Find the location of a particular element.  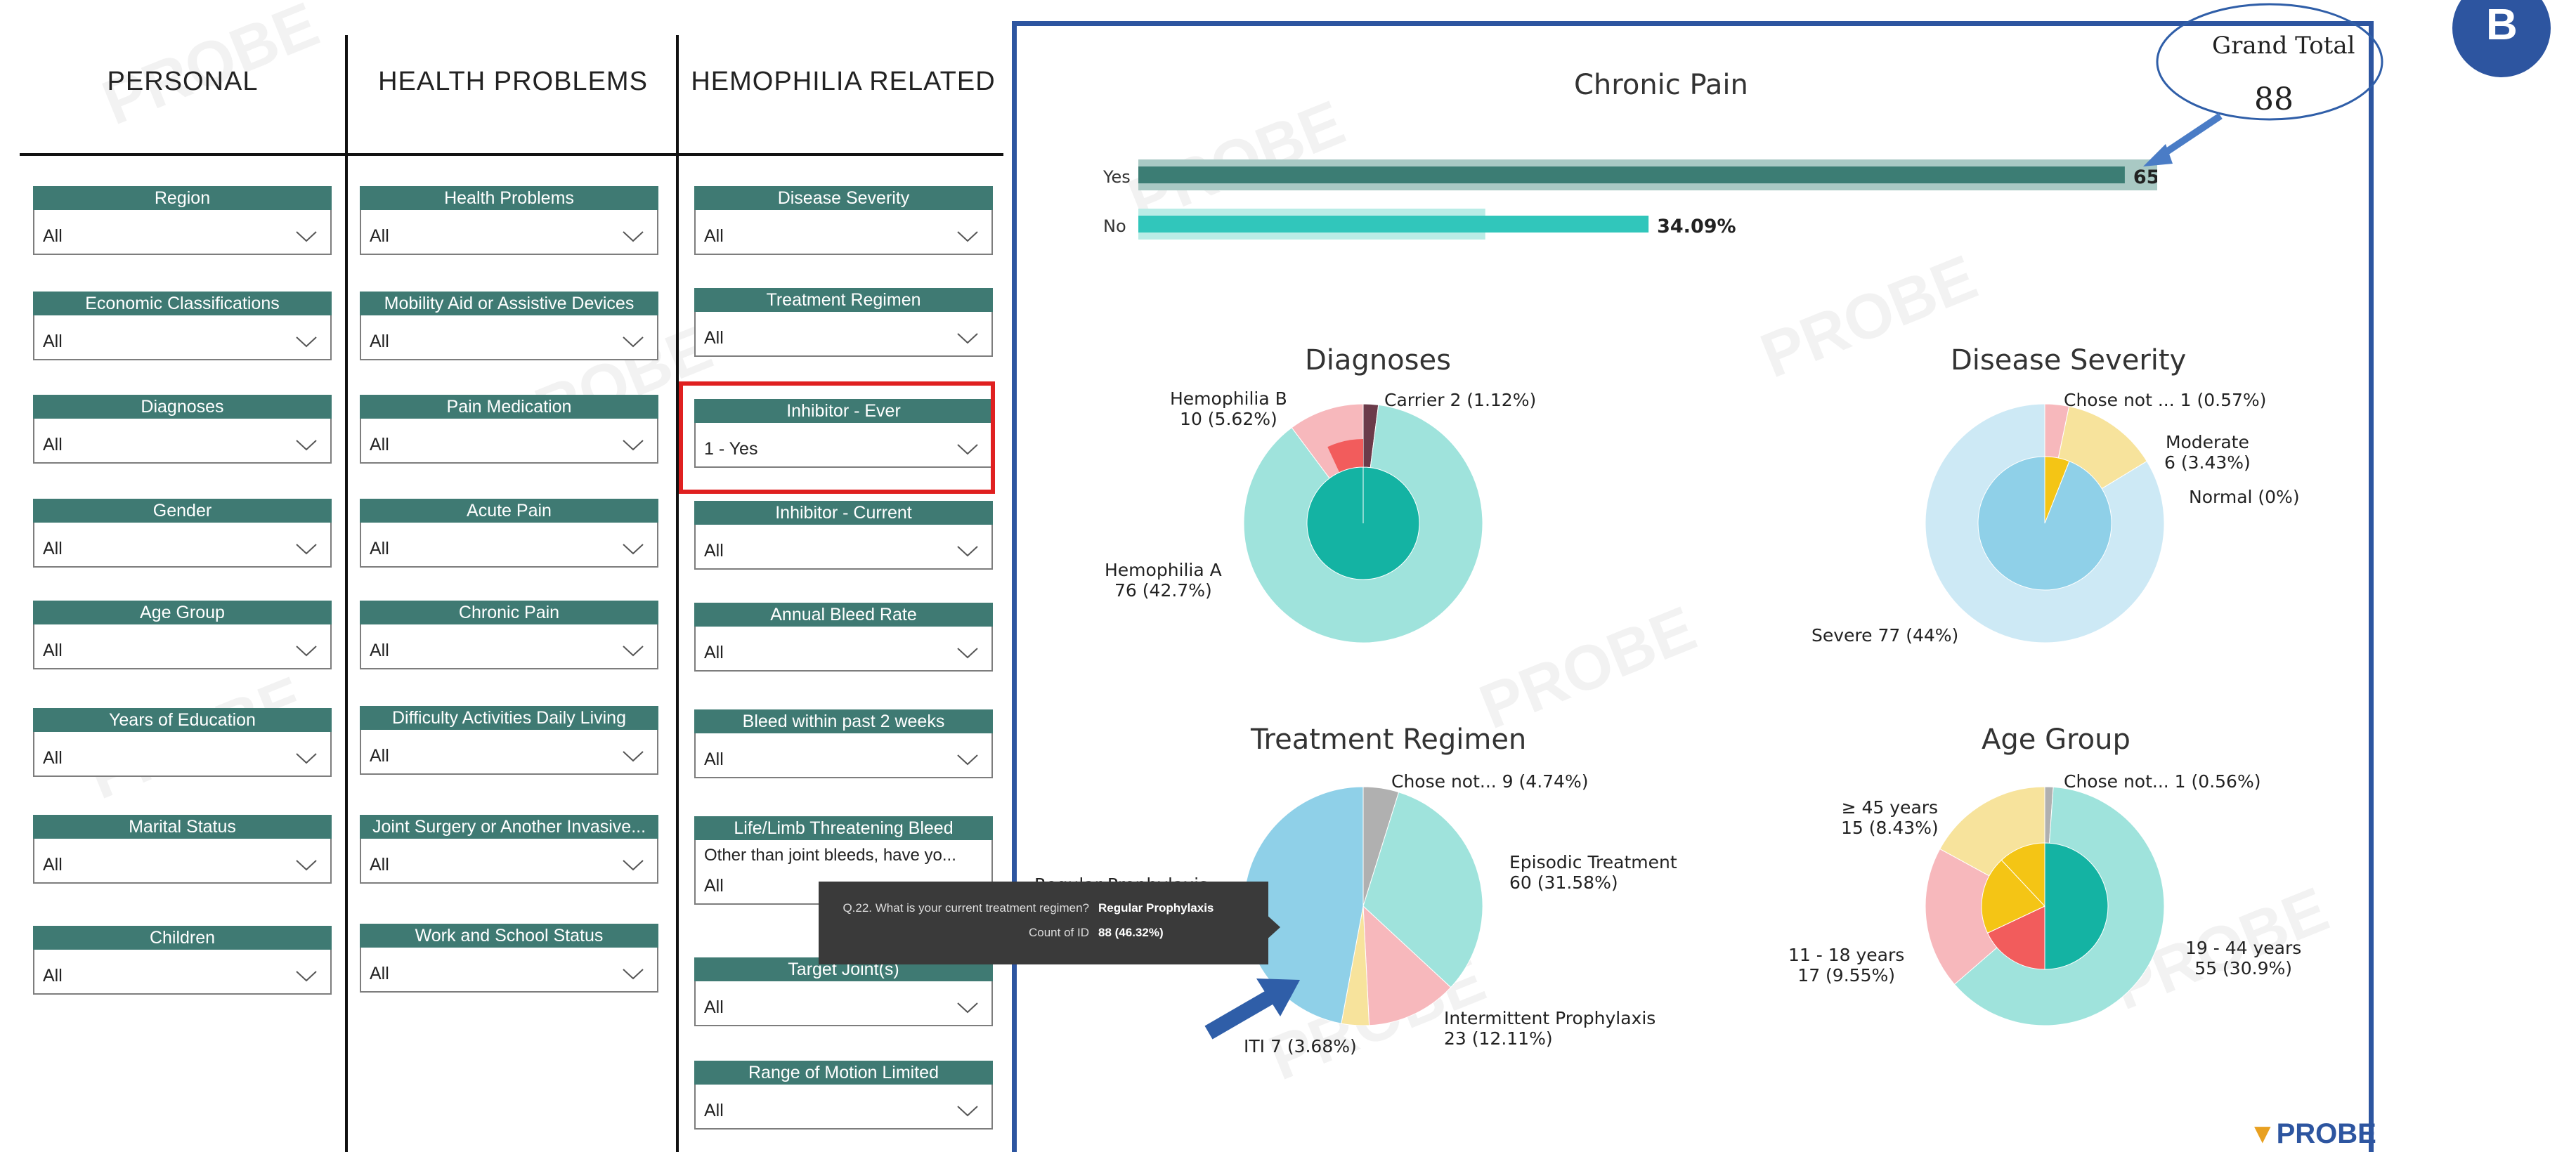

bar-category-label: No is located at coordinates (1114, 226).